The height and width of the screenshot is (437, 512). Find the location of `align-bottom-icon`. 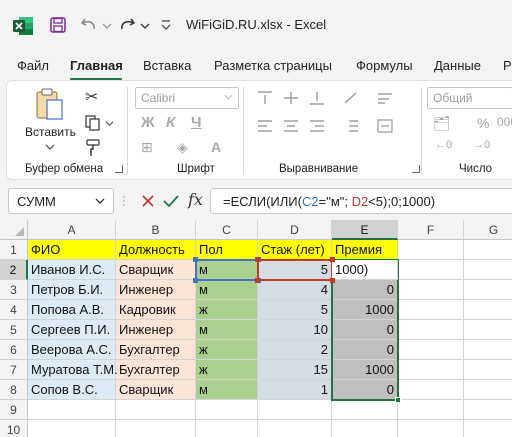

align-bottom-icon is located at coordinates (317, 98).